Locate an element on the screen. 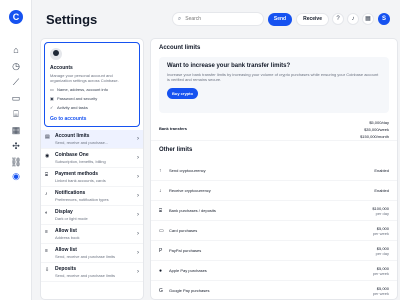  search-box: ⌕ is located at coordinates (217, 19).